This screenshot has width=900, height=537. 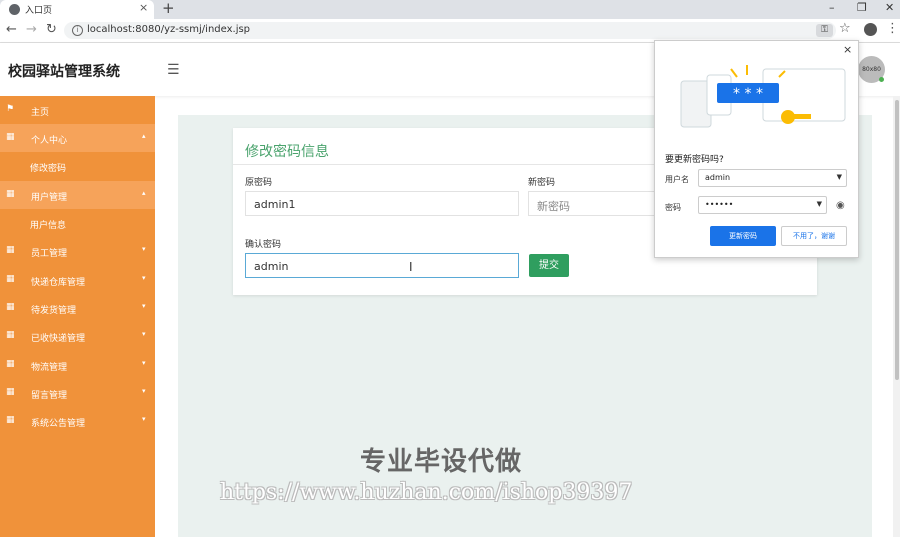 I want to click on maximize-button: ❐, so click(x=862, y=7).